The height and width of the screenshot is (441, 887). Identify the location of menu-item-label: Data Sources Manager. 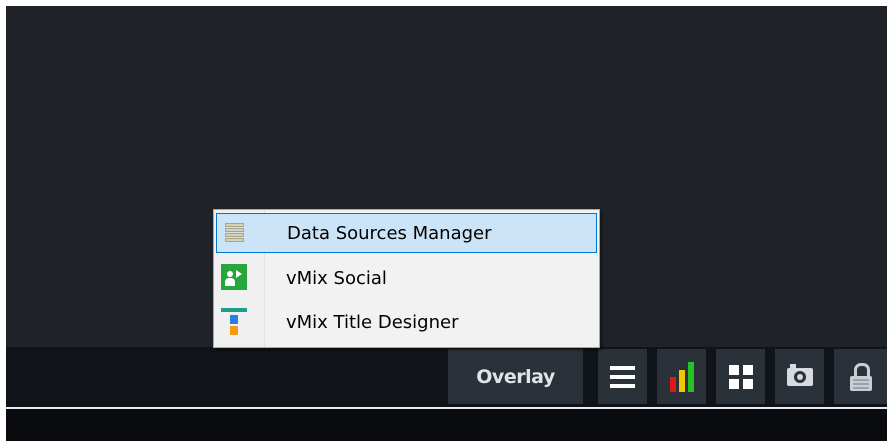
(389, 233).